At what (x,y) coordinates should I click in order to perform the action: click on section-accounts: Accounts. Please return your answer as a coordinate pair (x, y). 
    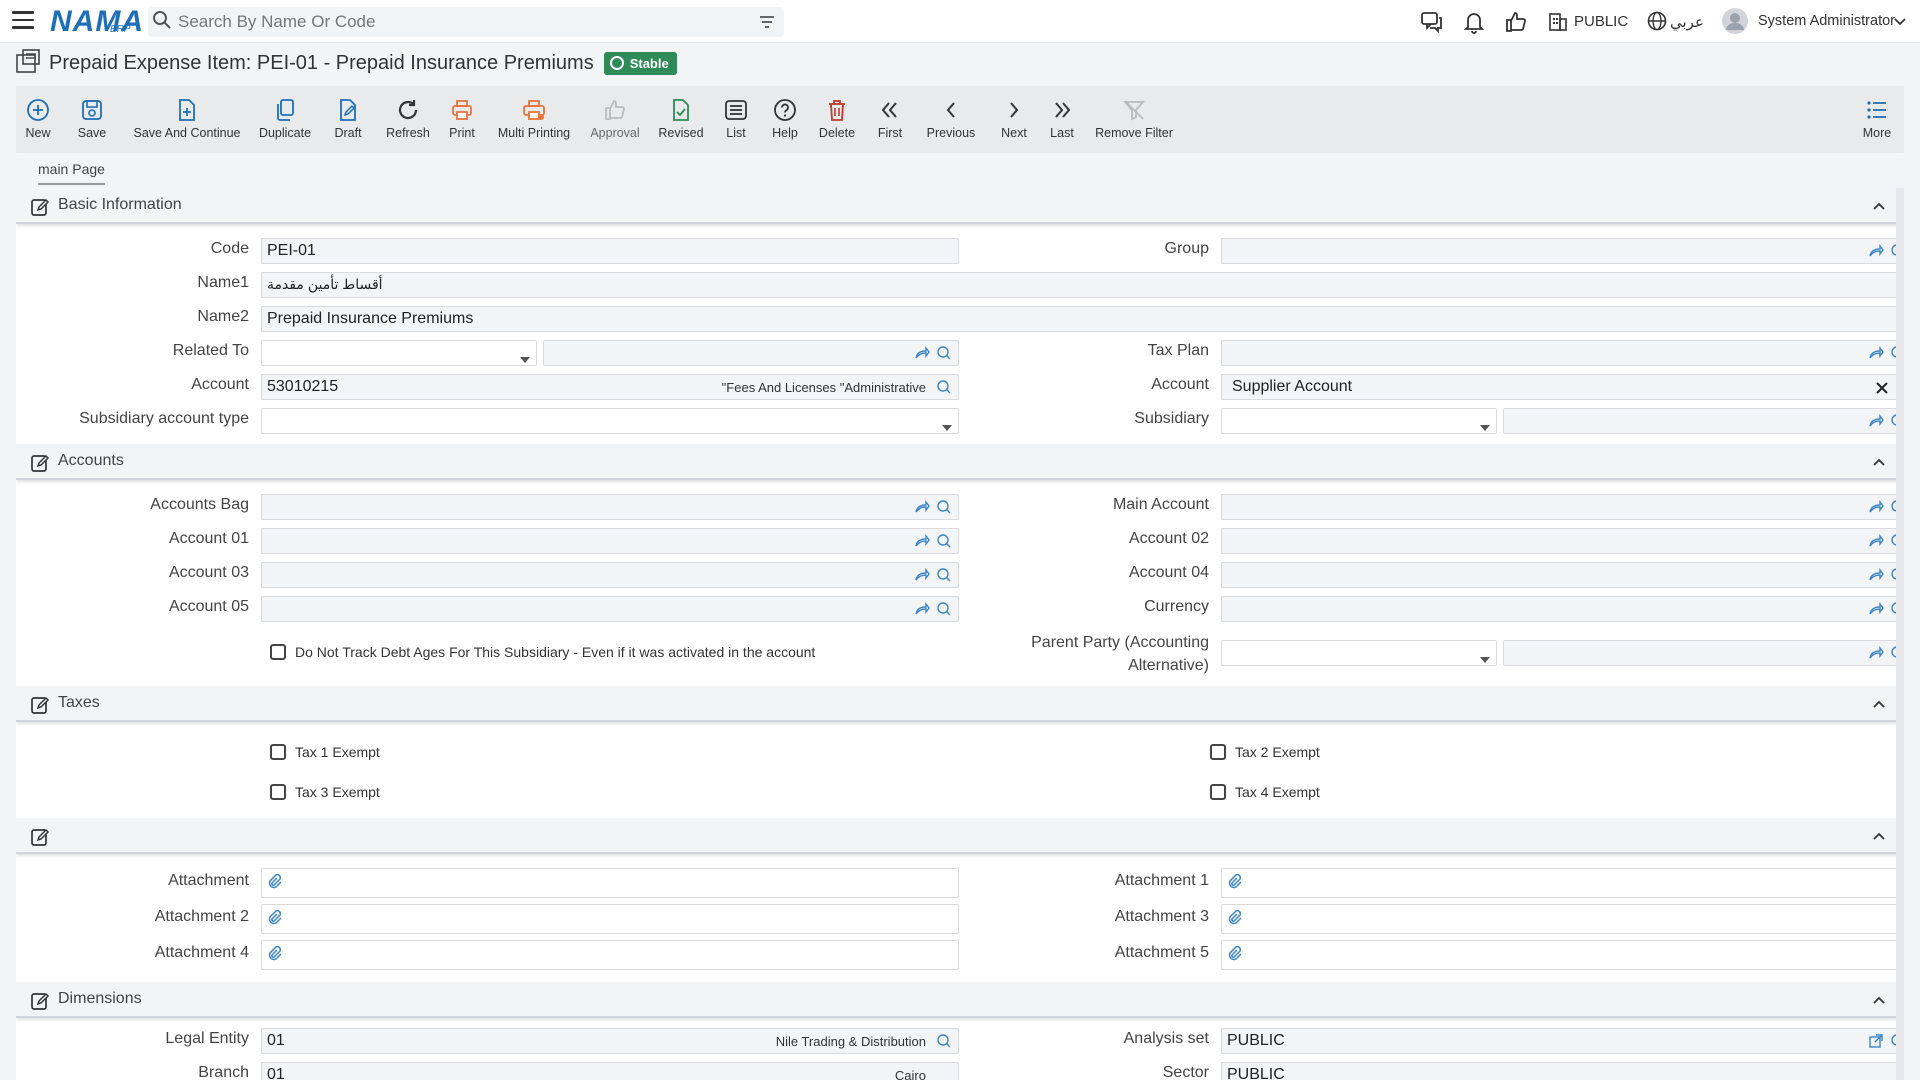
    Looking at the image, I should click on (960, 462).